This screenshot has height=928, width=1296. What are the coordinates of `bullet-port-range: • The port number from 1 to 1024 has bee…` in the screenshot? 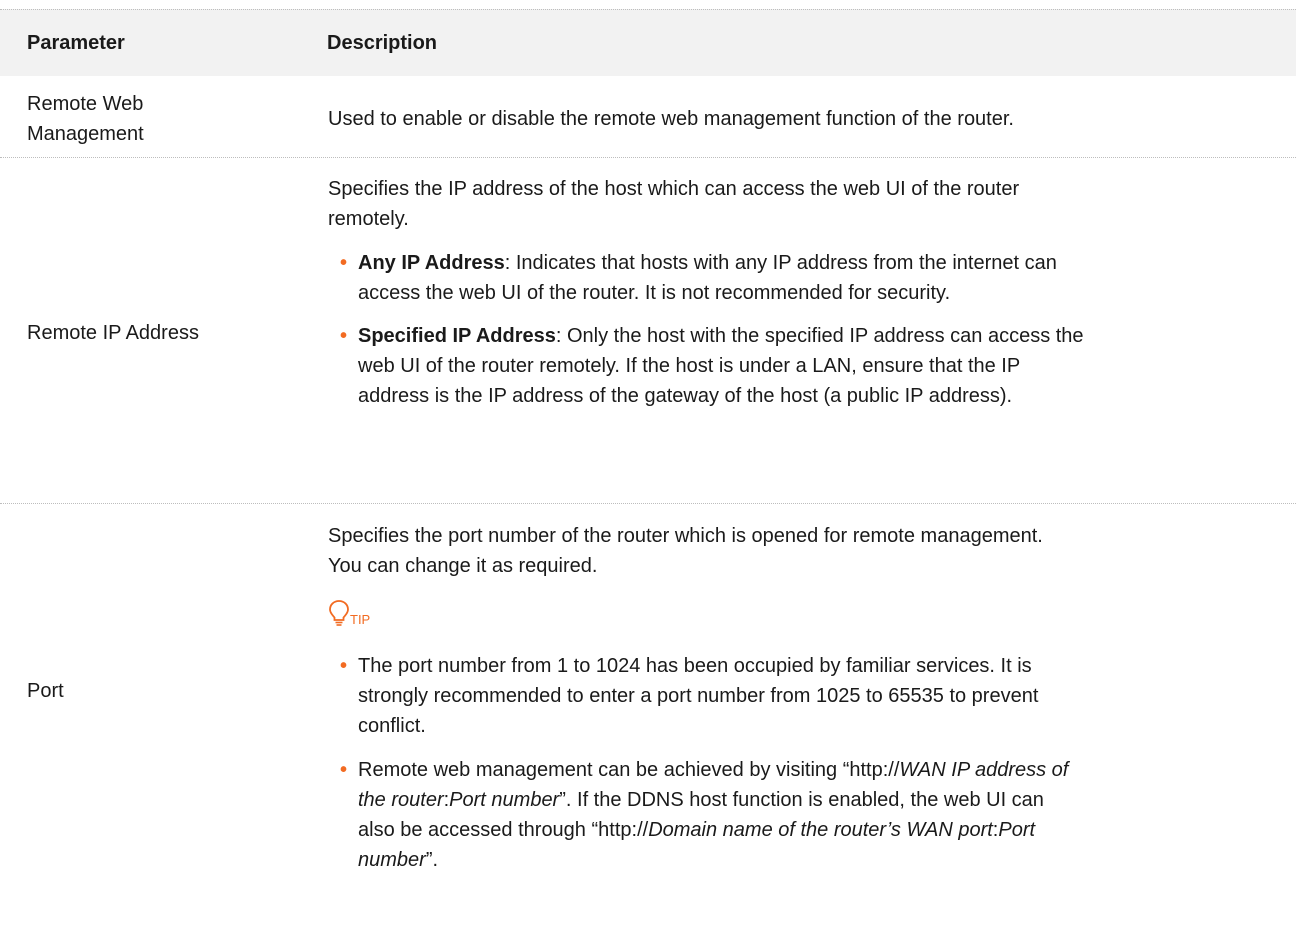 It's located at (800, 696).